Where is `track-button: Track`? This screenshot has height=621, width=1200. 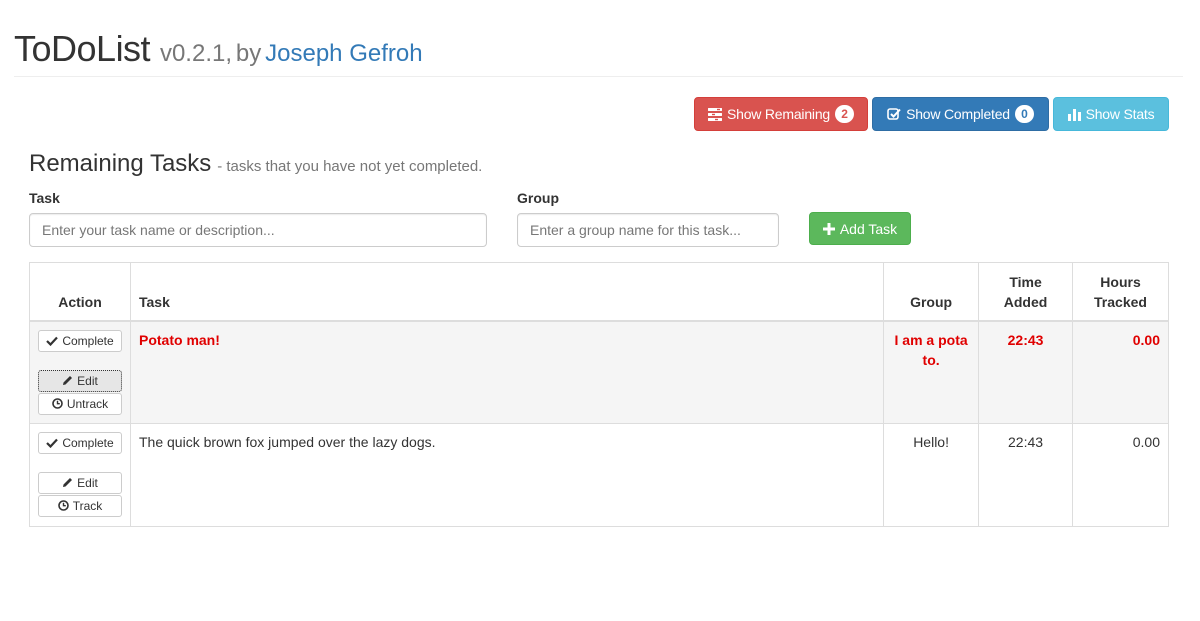 track-button: Track is located at coordinates (80, 505).